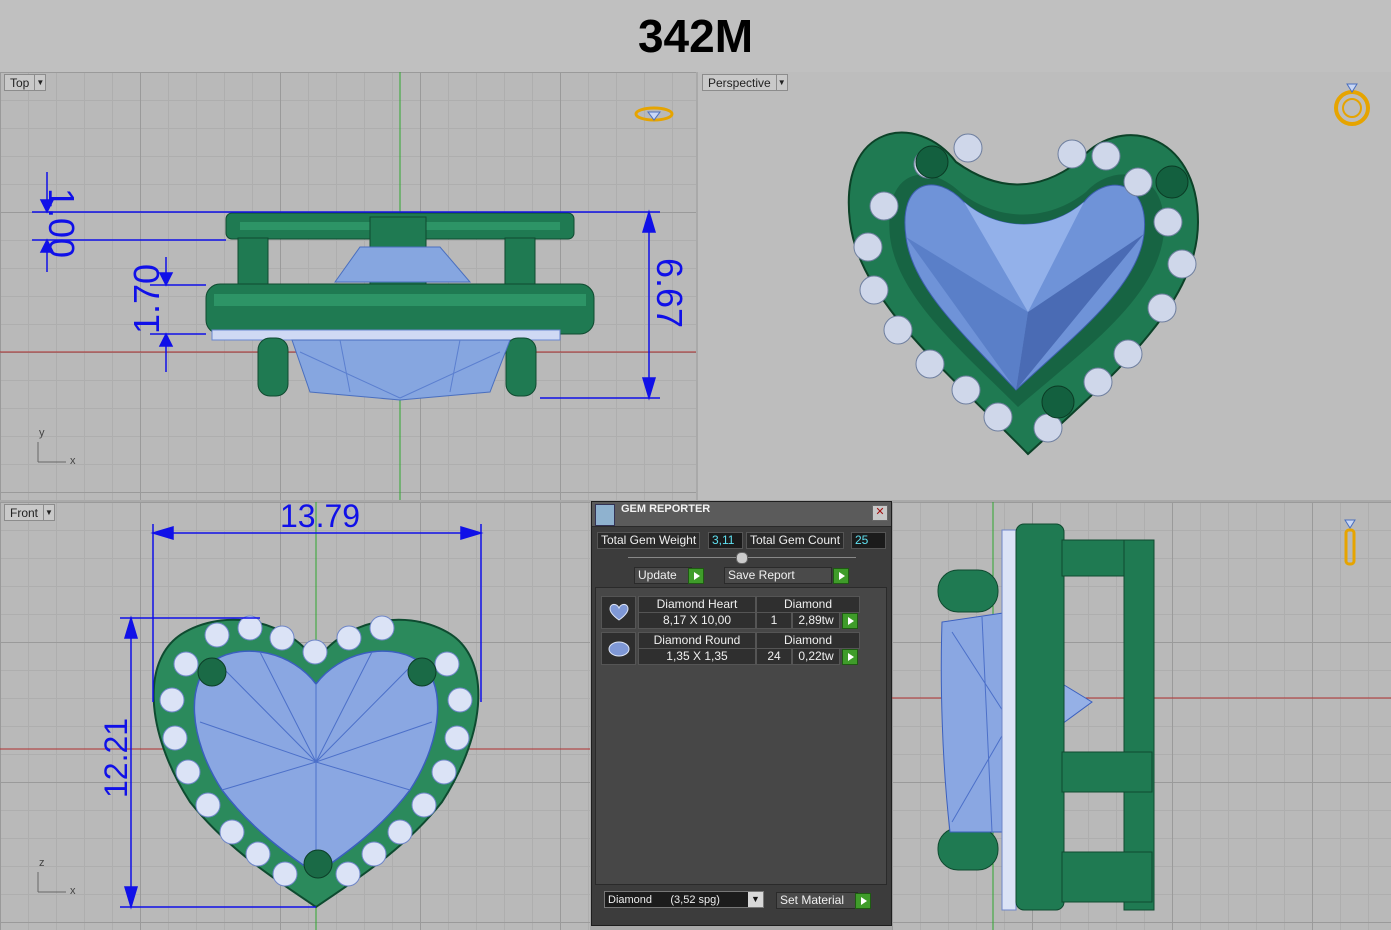  I want to click on ring-top-icon, so click(654, 114).